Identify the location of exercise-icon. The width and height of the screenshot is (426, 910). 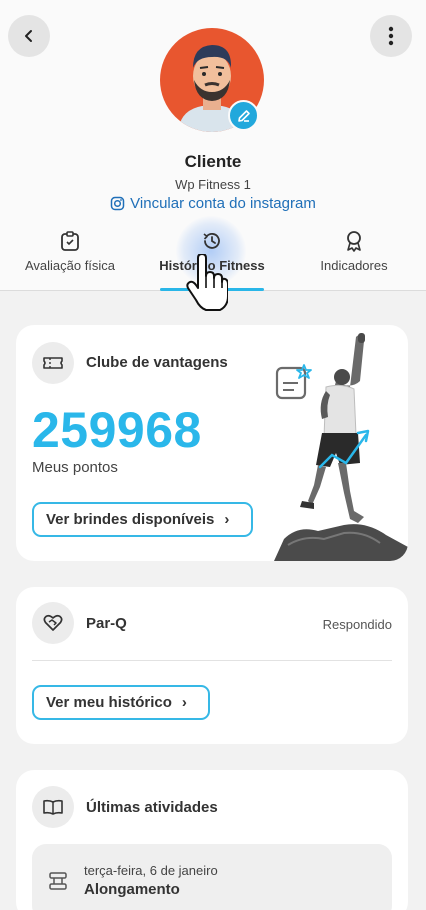
(58, 881).